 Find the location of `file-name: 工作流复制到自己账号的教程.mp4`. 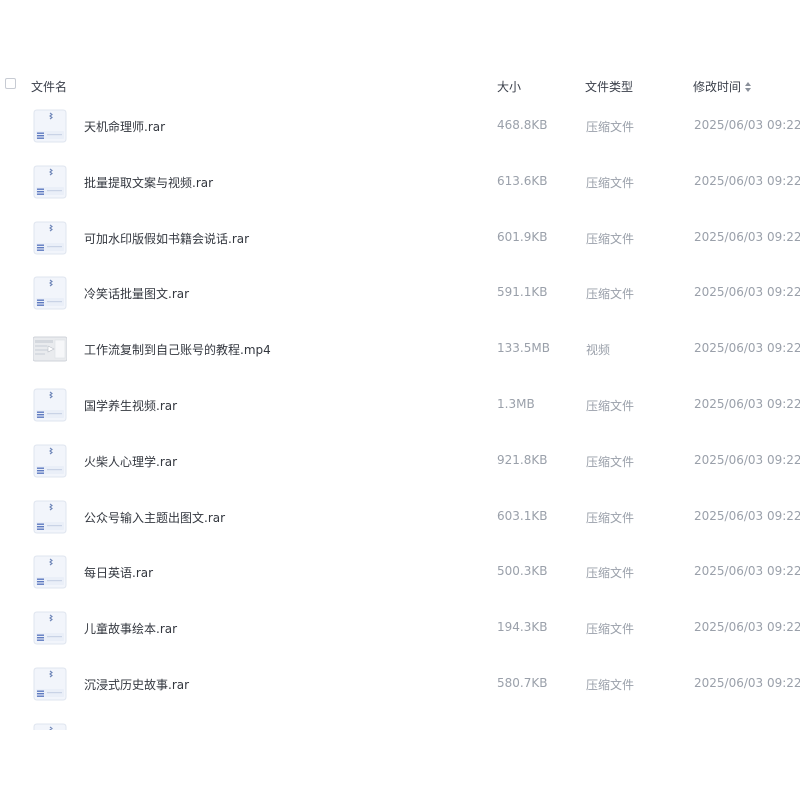

file-name: 工作流复制到自己账号的教程.mp4 is located at coordinates (177, 349).